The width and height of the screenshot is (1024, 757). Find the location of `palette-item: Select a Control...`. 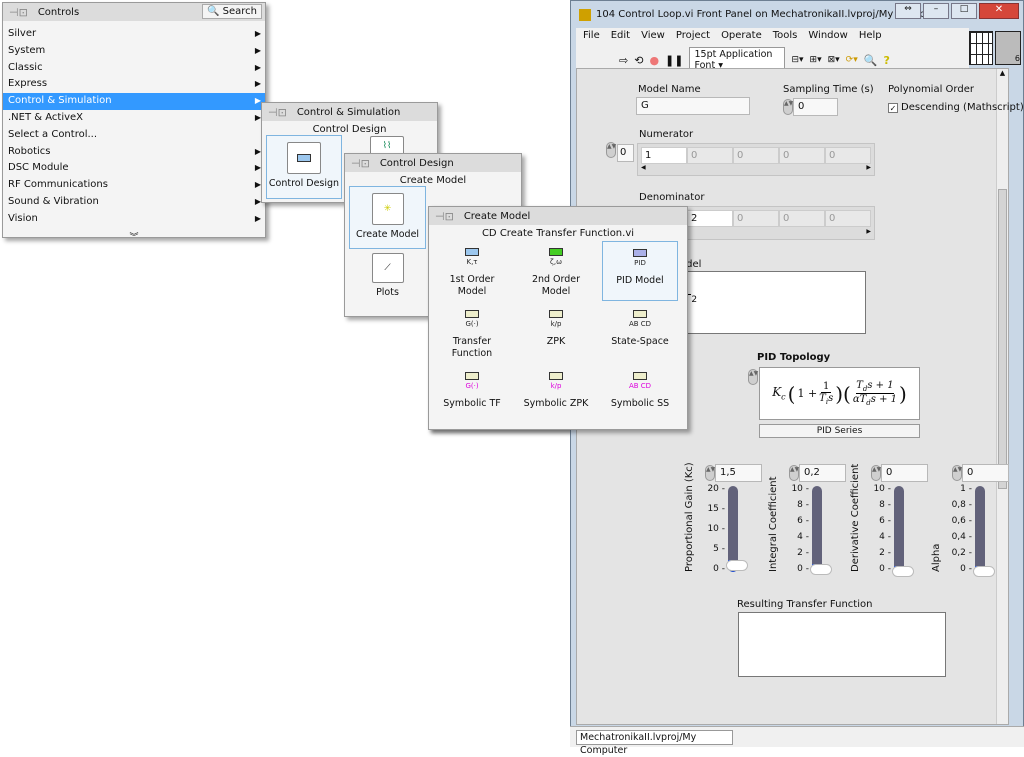

palette-item: Select a Control... is located at coordinates (134, 135).